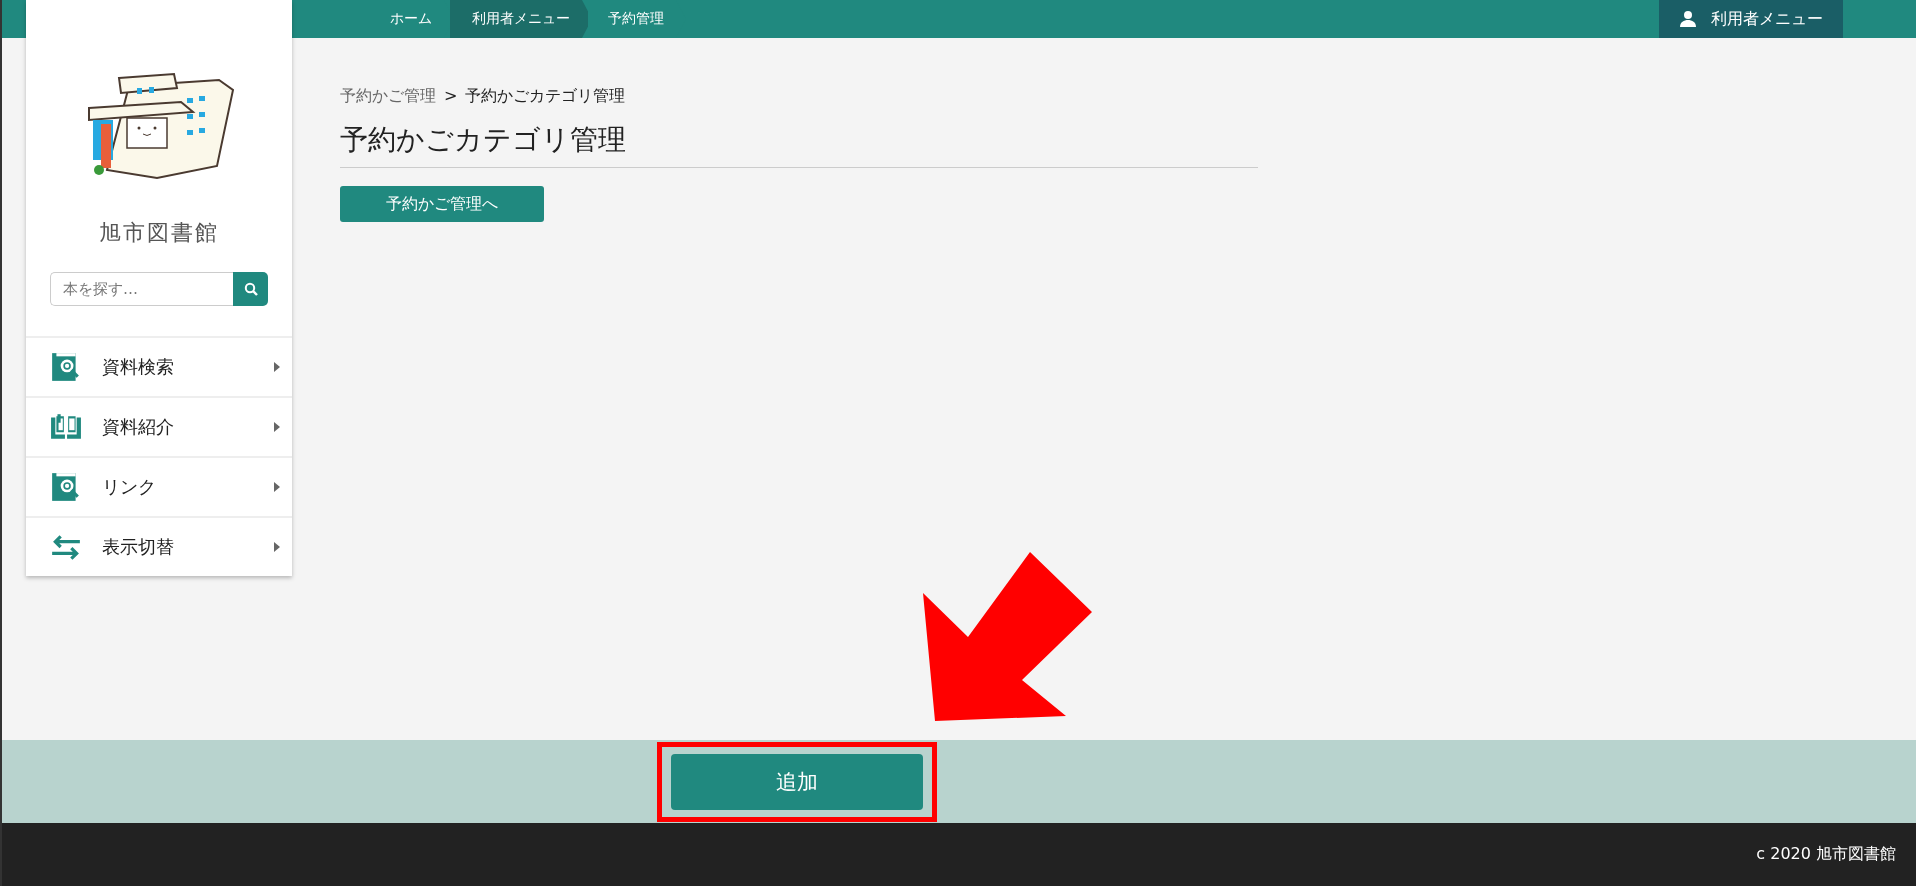 The image size is (1916, 886). I want to click on breadcrumb-link: 予約かご管理, so click(388, 96).